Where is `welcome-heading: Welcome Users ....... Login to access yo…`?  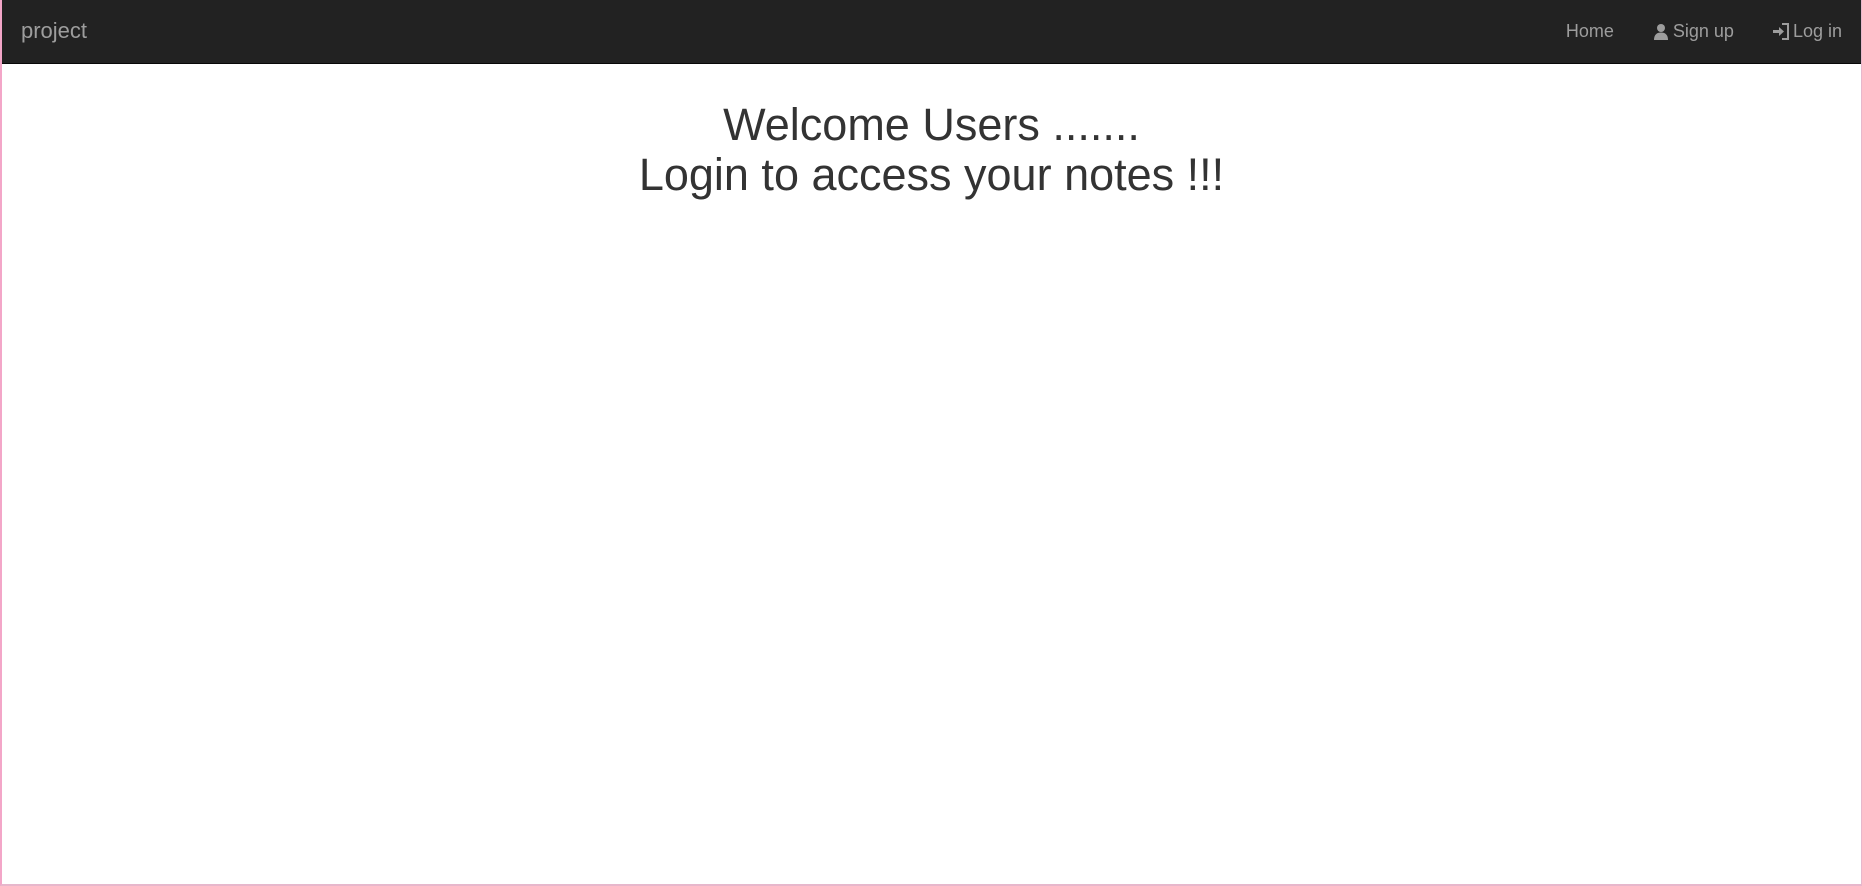
welcome-heading: Welcome Users ....... Login to access yo… is located at coordinates (931, 150).